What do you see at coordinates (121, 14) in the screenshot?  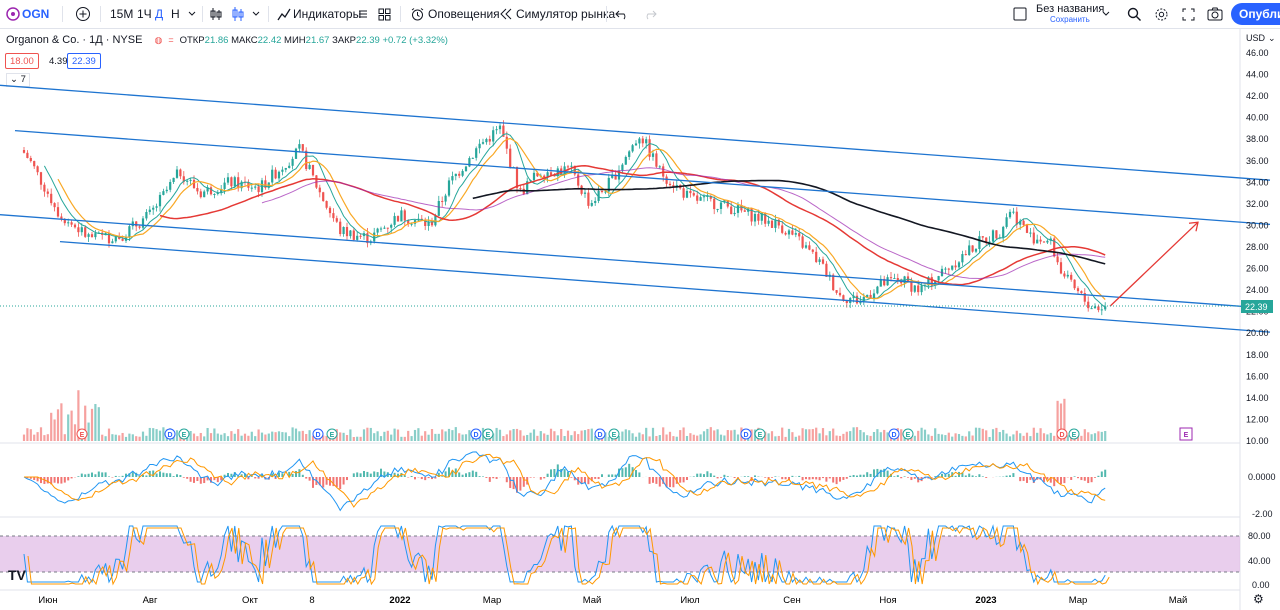 I see `interval-15m: 15M` at bounding box center [121, 14].